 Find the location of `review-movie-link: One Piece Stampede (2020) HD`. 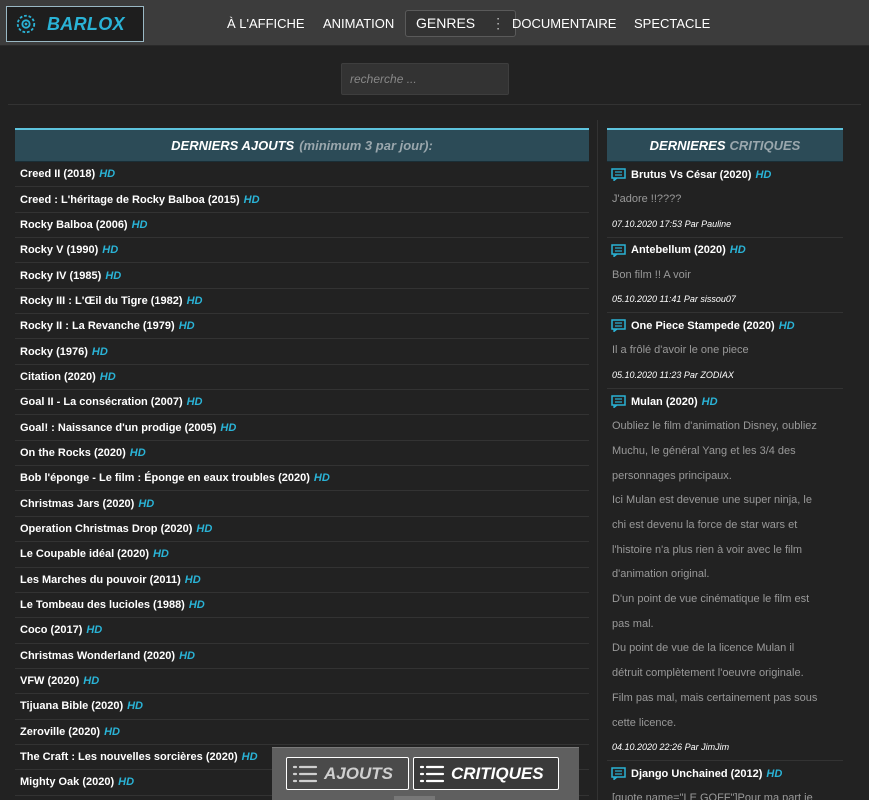

review-movie-link: One Piece Stampede (2020) HD is located at coordinates (725, 325).